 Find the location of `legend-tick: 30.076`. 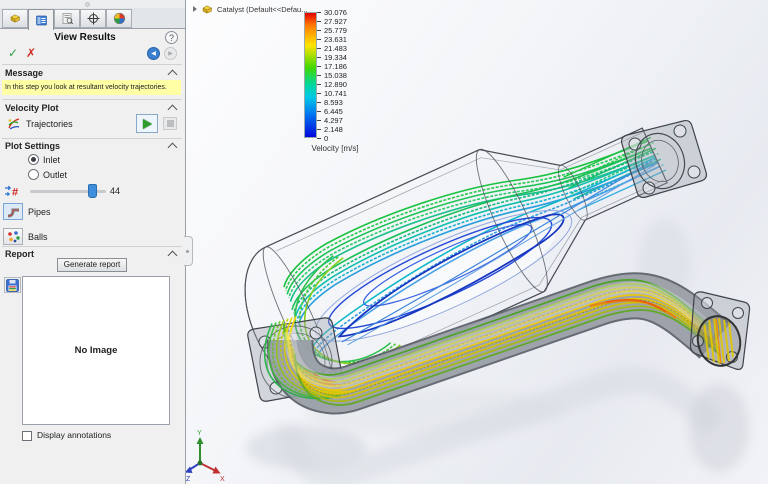

legend-tick: 30.076 is located at coordinates (332, 12).